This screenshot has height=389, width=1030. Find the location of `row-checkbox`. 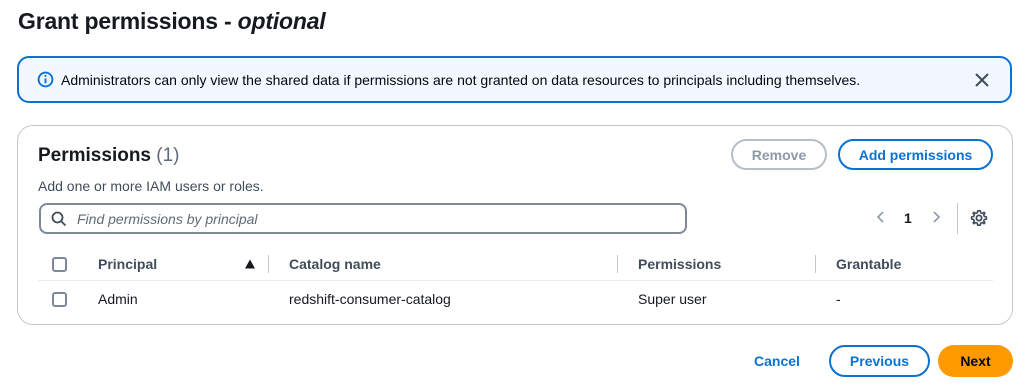

row-checkbox is located at coordinates (59, 299).